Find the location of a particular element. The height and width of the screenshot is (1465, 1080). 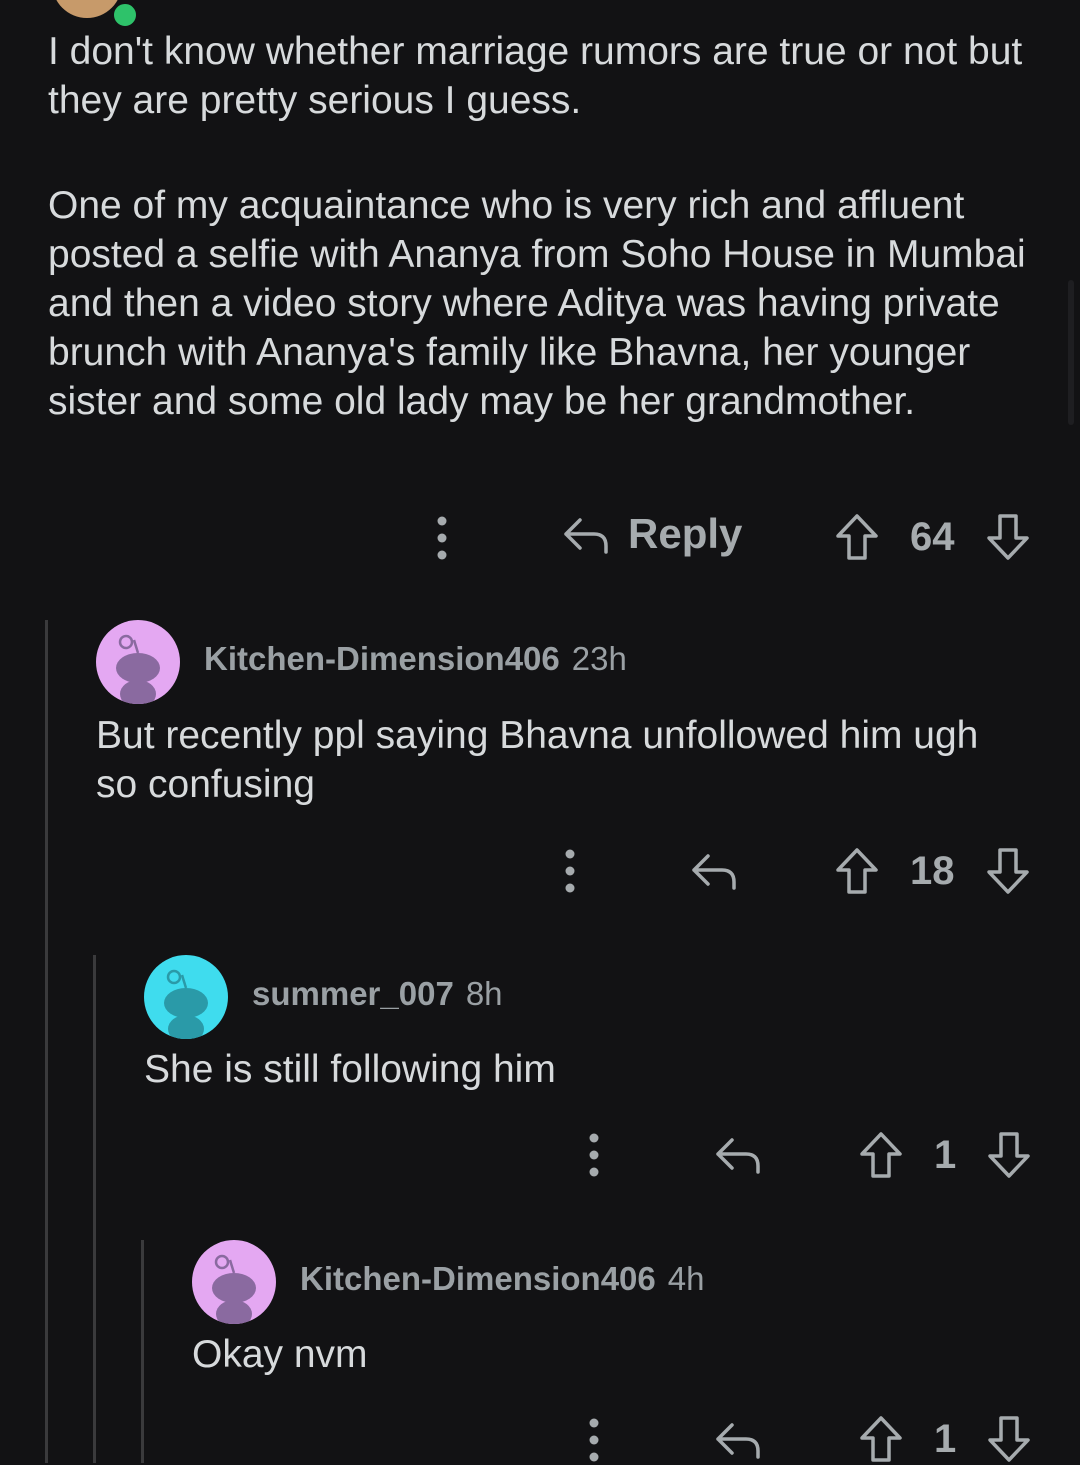

comment-meta: Kitchen-Dimension406 4h is located at coordinates (502, 1279).